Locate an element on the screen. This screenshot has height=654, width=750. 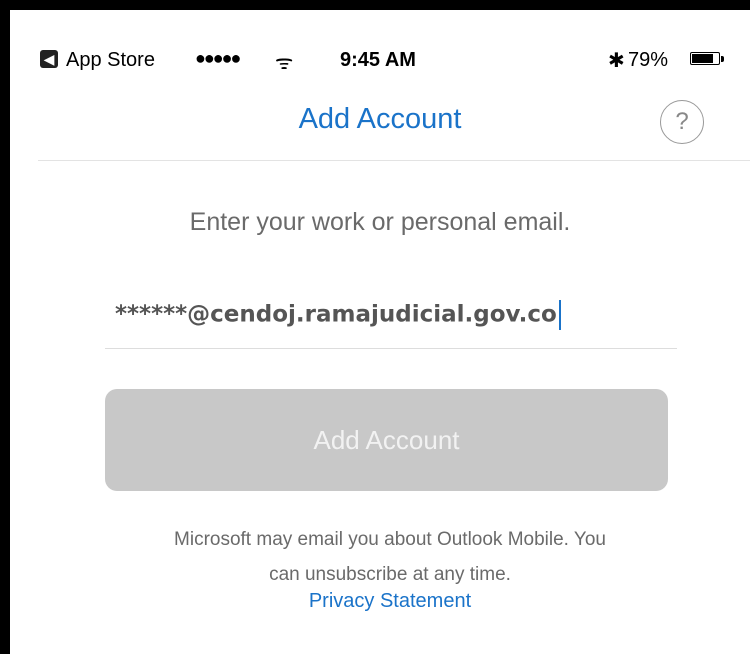
help-button: ? is located at coordinates (682, 122).